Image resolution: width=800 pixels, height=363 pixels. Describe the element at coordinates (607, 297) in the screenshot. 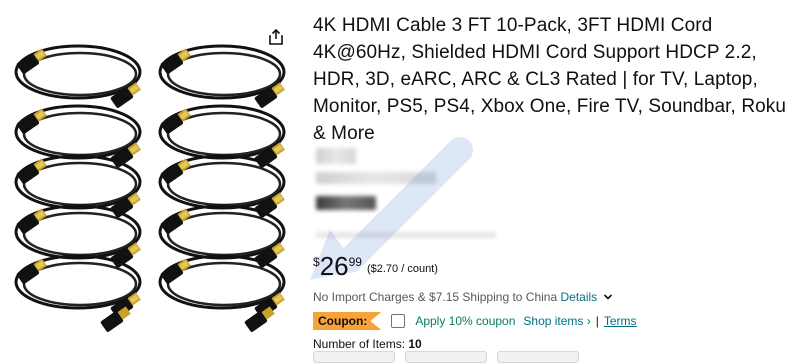

I see `chevron-down-icon` at that location.